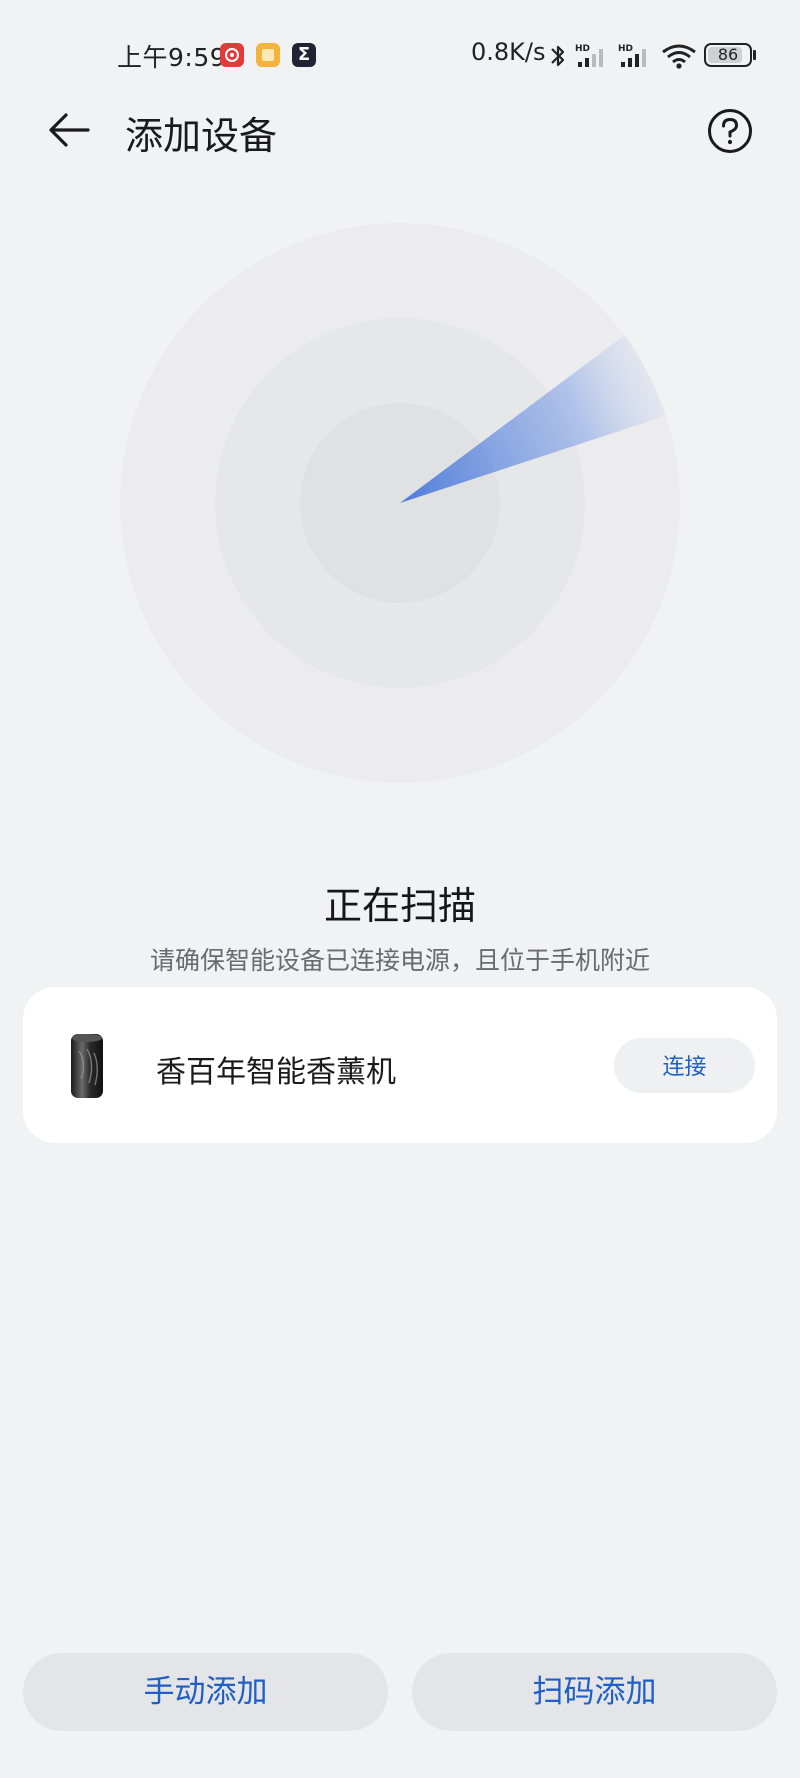  What do you see at coordinates (87, 1066) in the screenshot?
I see `diffuser-thumbnail` at bounding box center [87, 1066].